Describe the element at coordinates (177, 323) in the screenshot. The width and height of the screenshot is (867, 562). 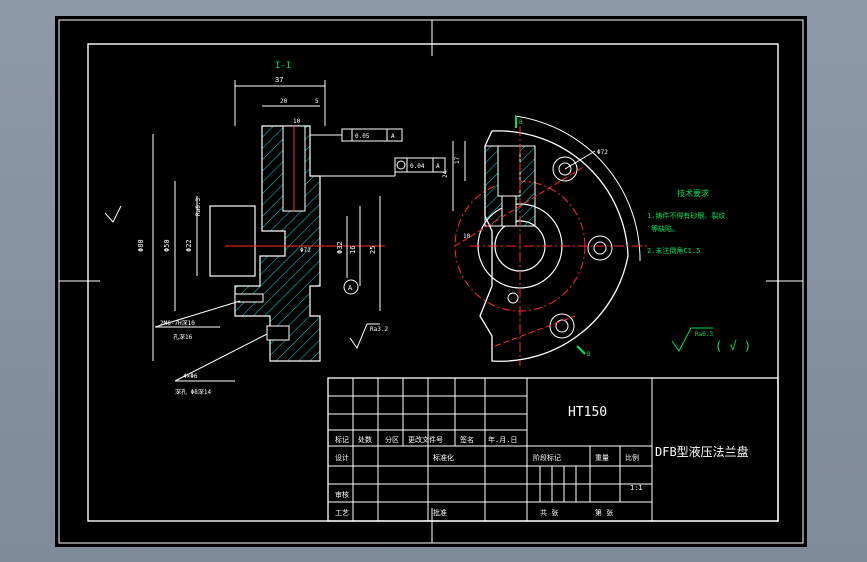
I see `note-thread-1: 2M6-7H深10` at that location.